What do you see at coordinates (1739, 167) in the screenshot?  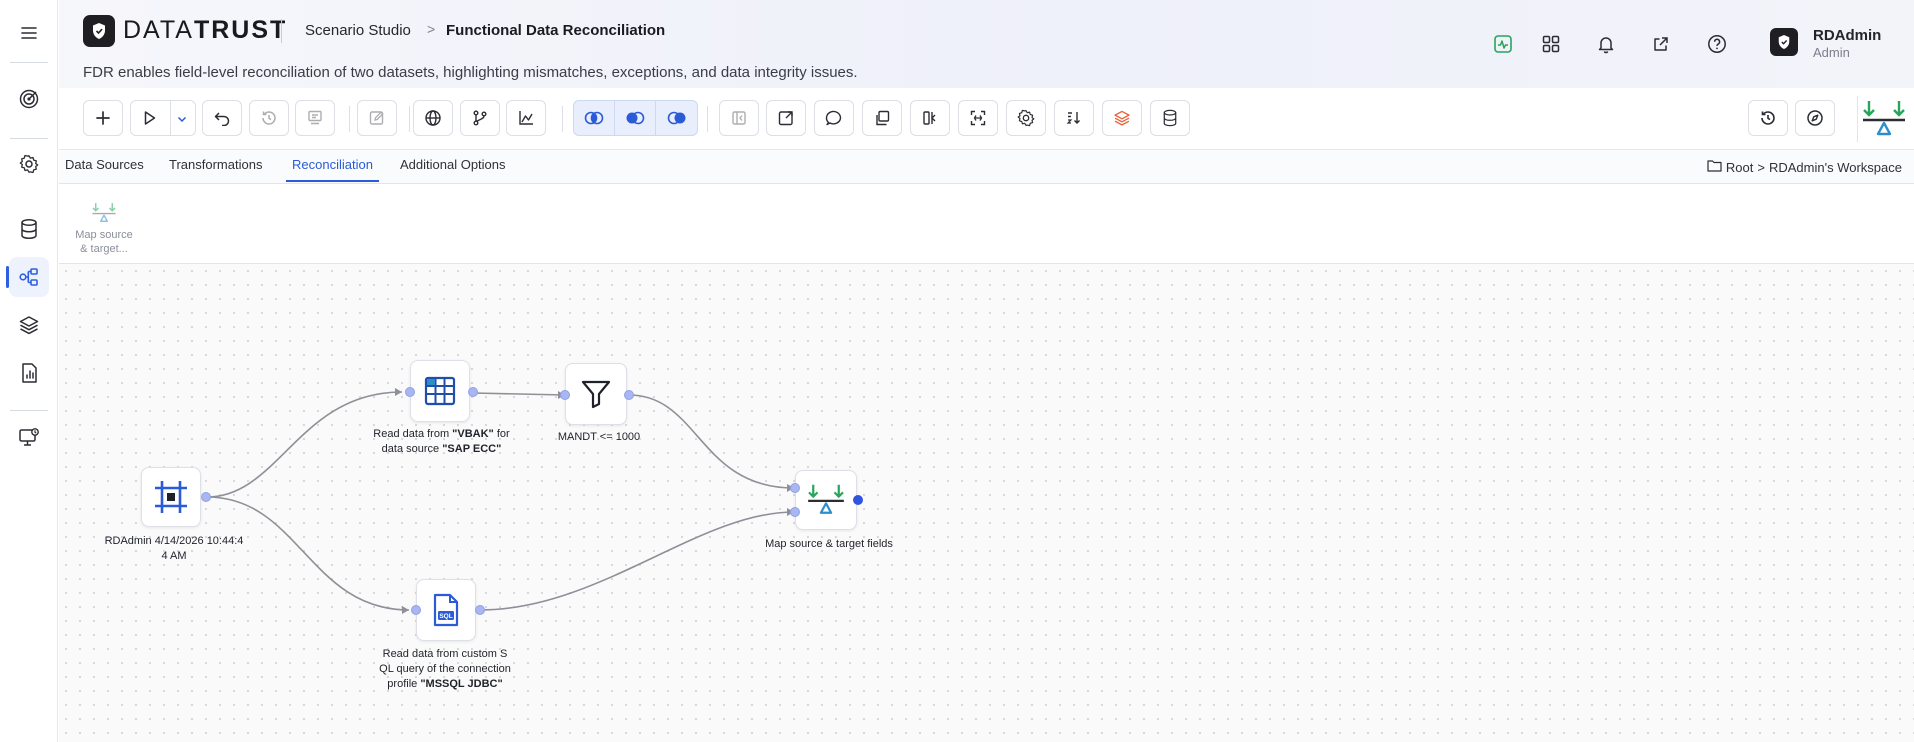 I see `workspace-root: Root` at bounding box center [1739, 167].